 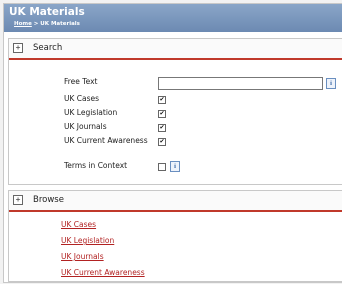 What do you see at coordinates (87, 240) in the screenshot?
I see `browse-link-uk-legislation: UK Legislation` at bounding box center [87, 240].